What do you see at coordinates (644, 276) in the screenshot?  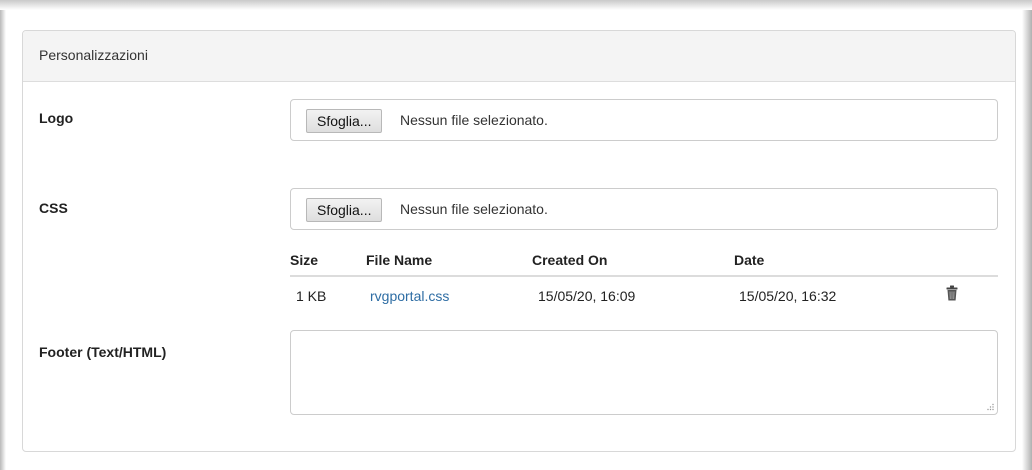 I see `table-header-divider` at bounding box center [644, 276].